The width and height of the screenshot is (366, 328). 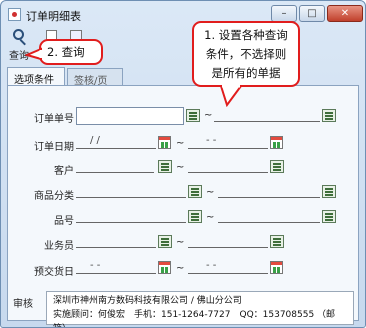 I want to click on query-callout-text: 2. 查询, so click(x=66, y=52).